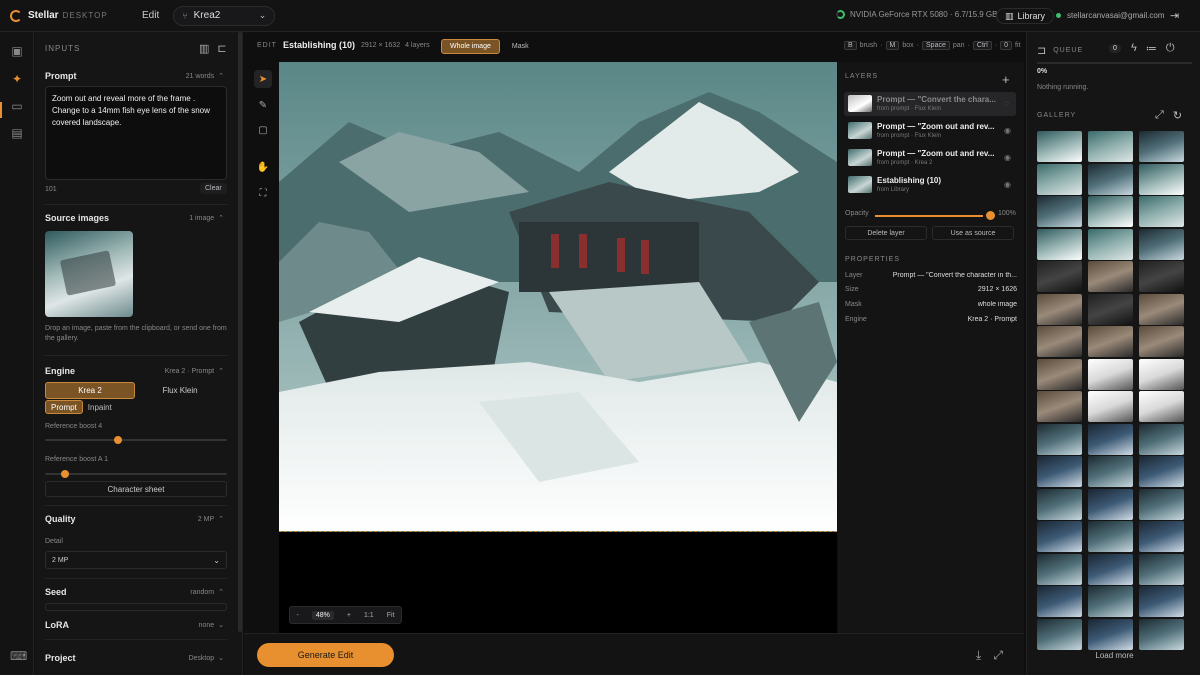 This screenshot has height=675, width=1200. What do you see at coordinates (211, 625) in the screenshot?
I see `lora-meta: none ⌄` at bounding box center [211, 625].